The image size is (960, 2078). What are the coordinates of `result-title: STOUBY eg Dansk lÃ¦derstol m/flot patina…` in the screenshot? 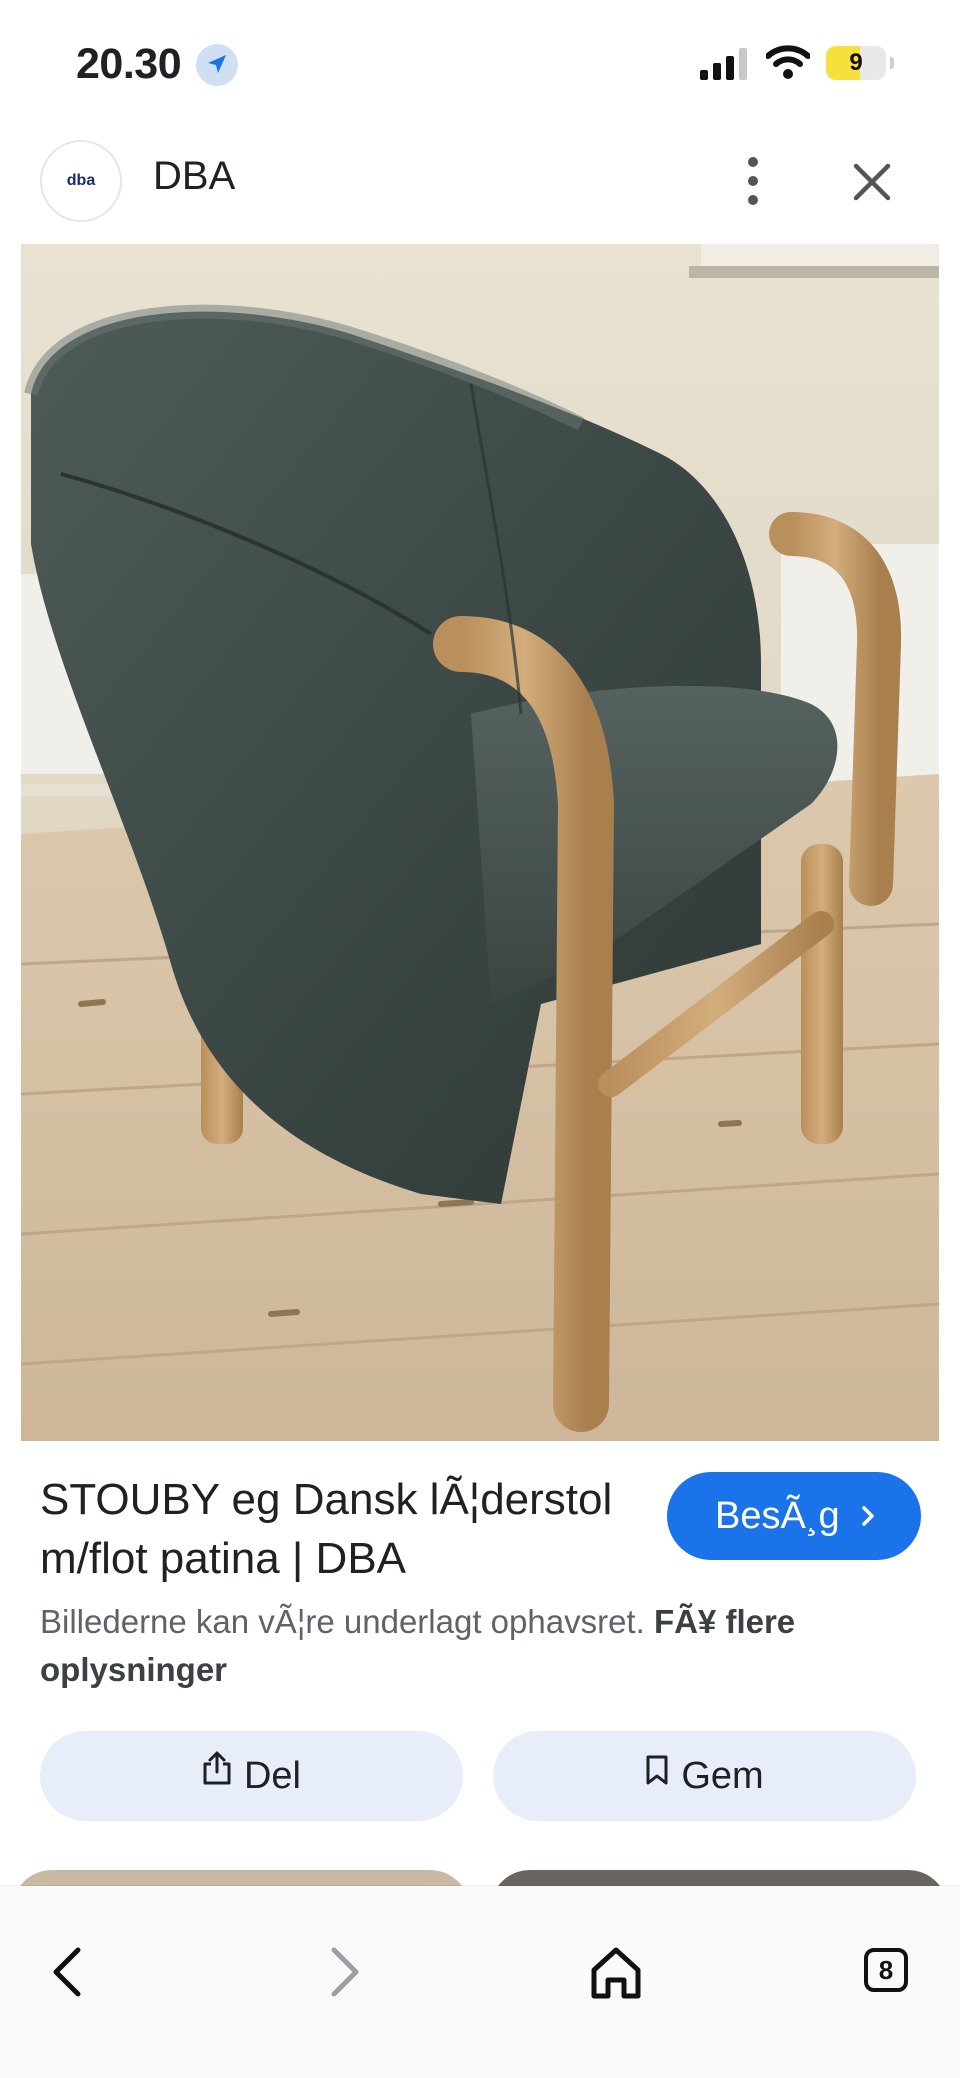 It's located at (340, 1529).